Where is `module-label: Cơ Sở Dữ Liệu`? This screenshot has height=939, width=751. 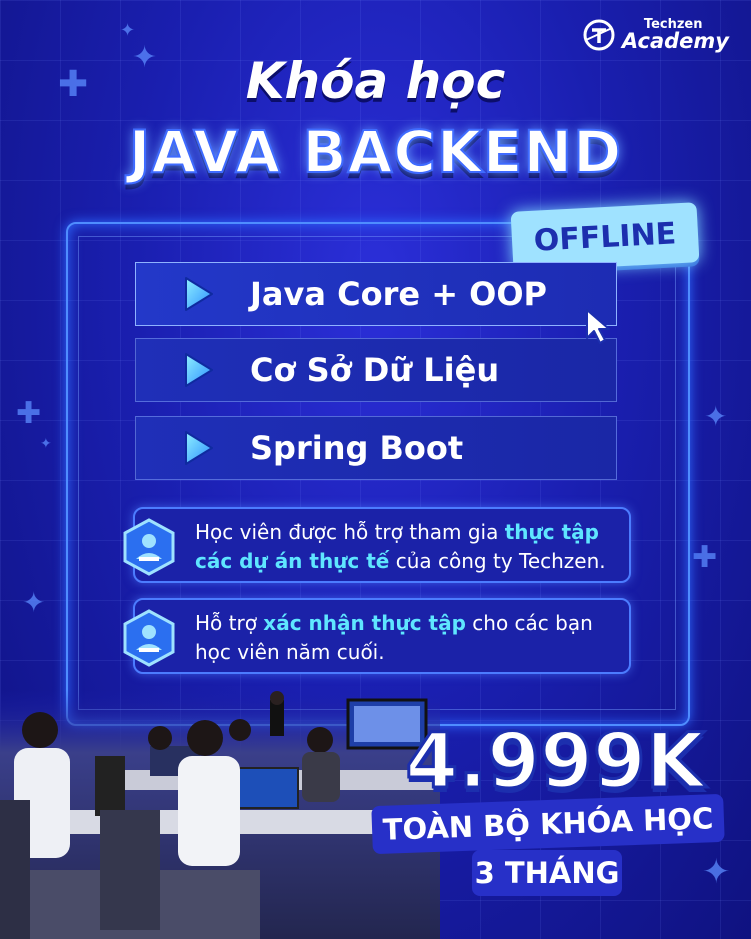
module-label: Cơ Sở Dữ Liệu is located at coordinates (375, 370).